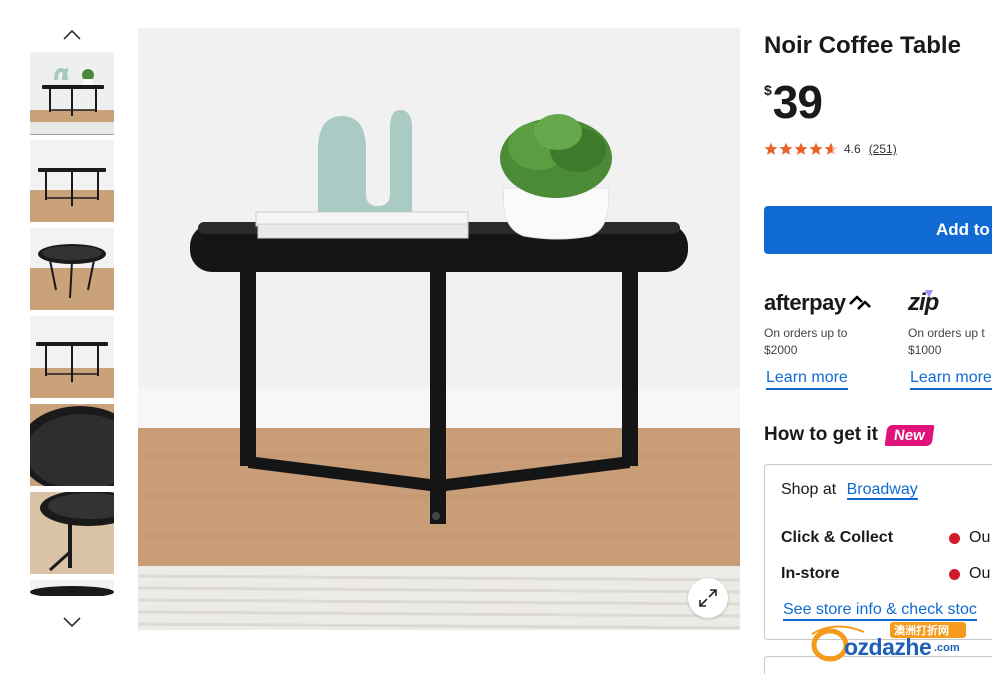 The height and width of the screenshot is (674, 992). I want to click on watermark-text: ozdazhe, so click(888, 647).